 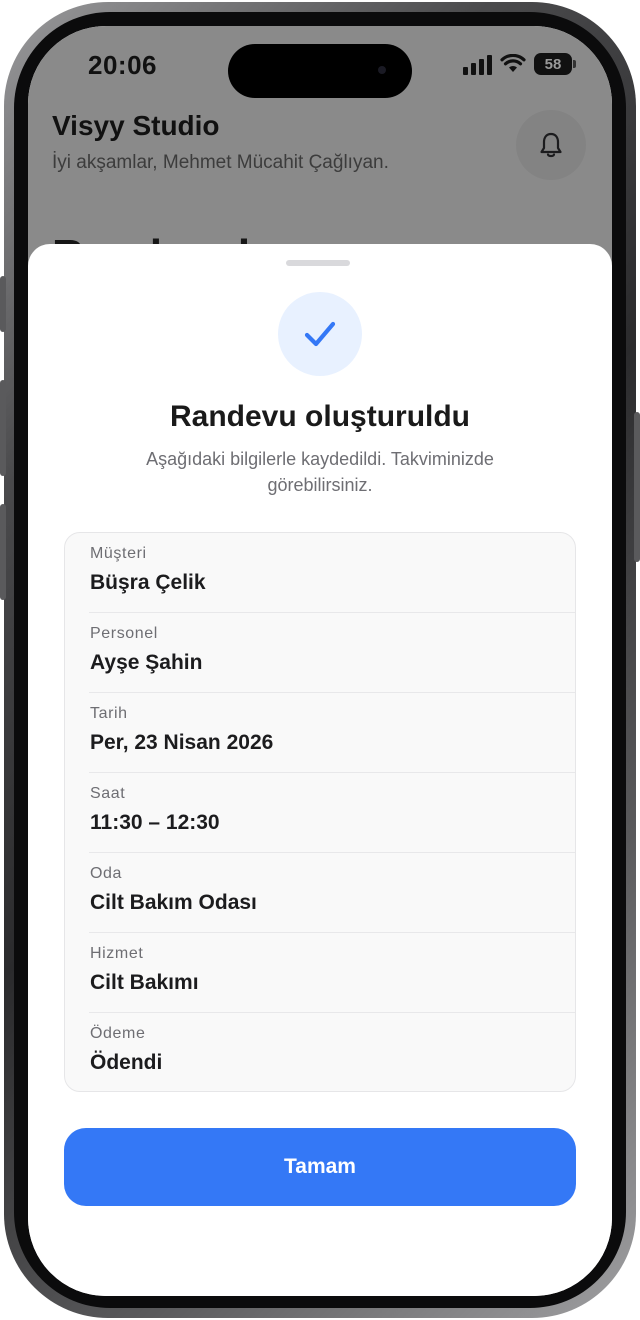 I want to click on detail-row-payment: Ödeme Ödendi, so click(x=320, y=1052).